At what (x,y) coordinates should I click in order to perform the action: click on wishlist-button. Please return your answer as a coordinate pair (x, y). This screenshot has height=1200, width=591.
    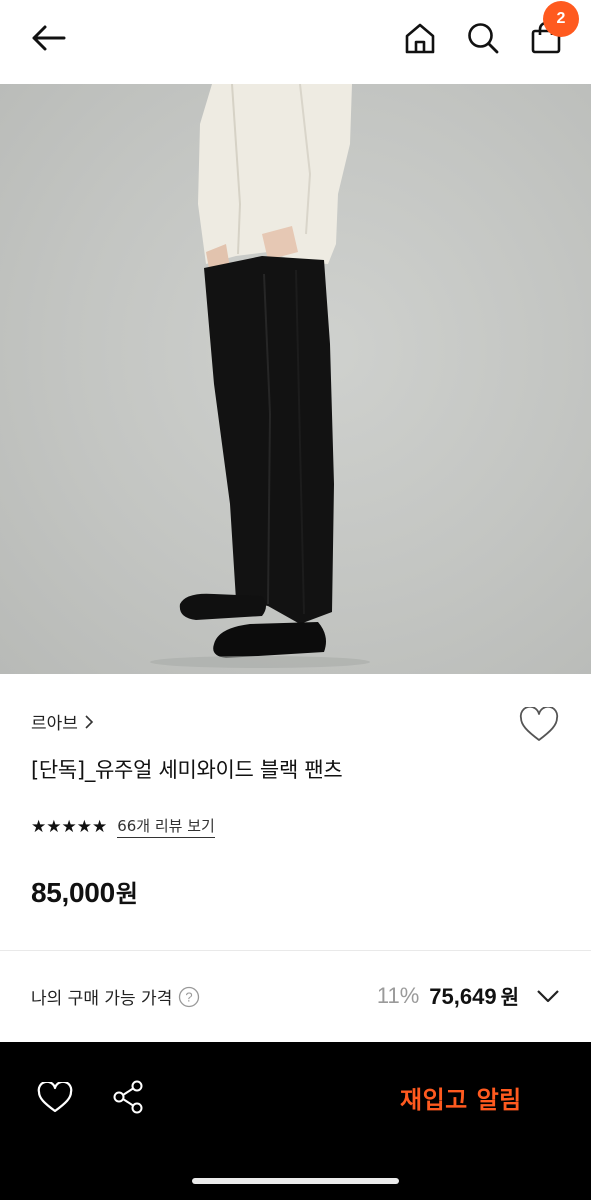
    Looking at the image, I should click on (539, 725).